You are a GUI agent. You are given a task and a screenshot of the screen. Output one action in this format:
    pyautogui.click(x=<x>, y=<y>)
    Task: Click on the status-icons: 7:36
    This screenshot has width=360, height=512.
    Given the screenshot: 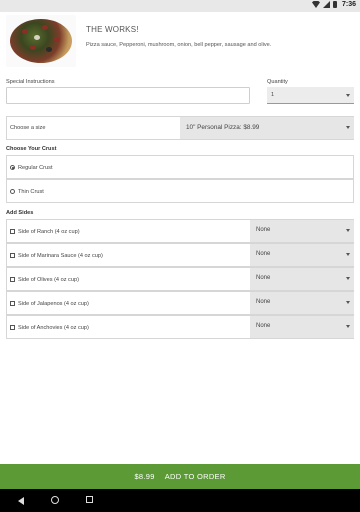 What is the action you would take?
    pyautogui.click(x=333, y=4)
    